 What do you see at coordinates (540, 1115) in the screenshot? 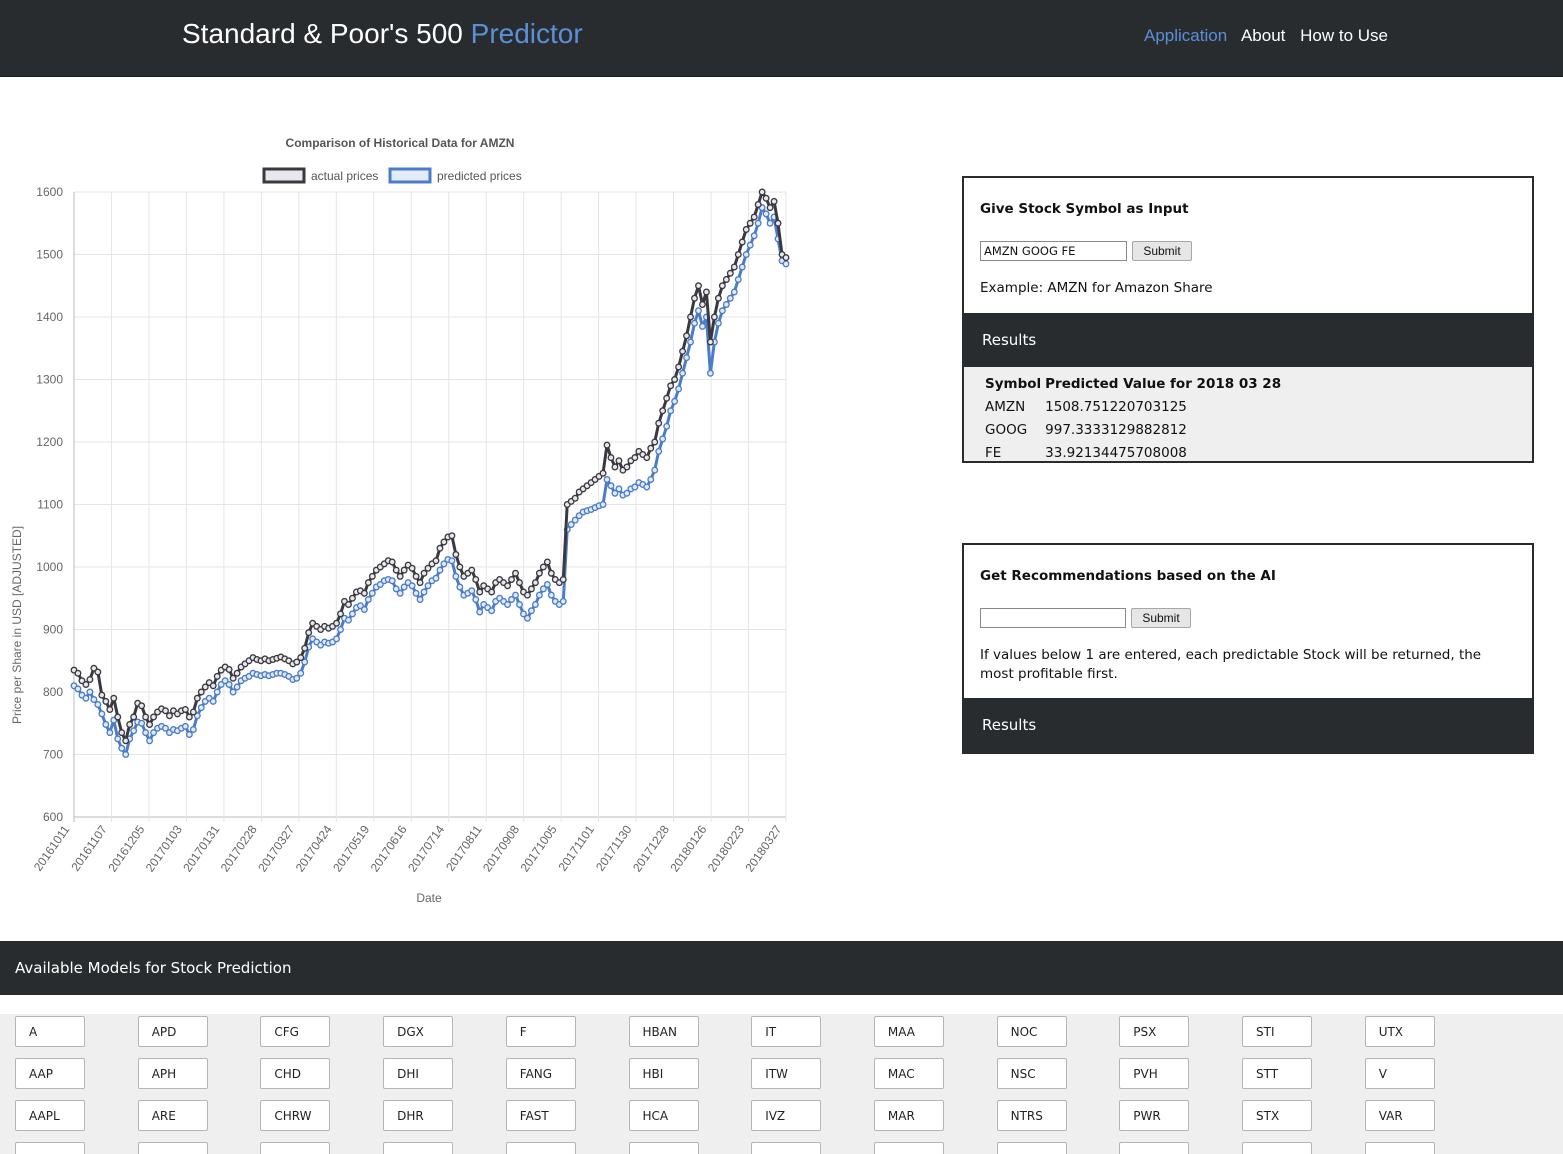
I see `model-button-fast: FAST` at bounding box center [540, 1115].